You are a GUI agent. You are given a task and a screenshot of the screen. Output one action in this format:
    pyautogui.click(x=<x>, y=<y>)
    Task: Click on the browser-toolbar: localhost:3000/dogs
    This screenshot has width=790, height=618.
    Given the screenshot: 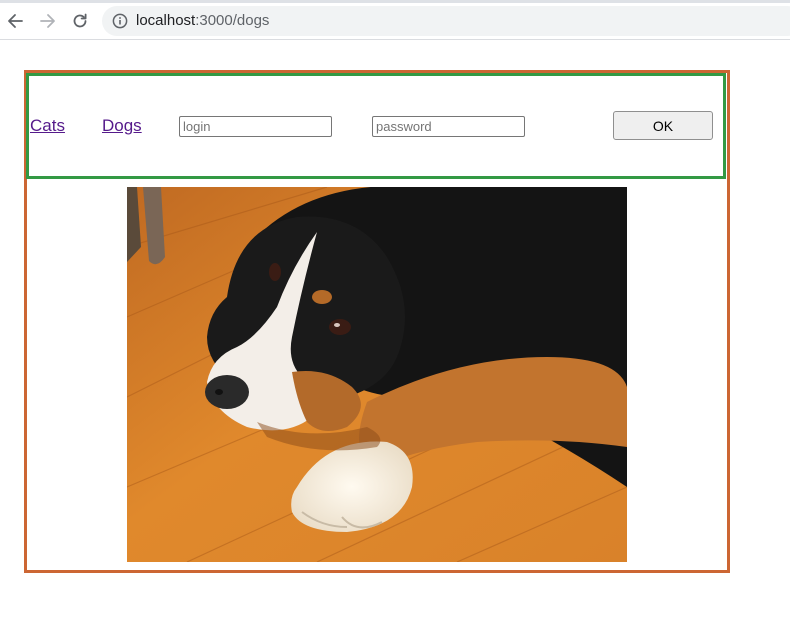 What is the action you would take?
    pyautogui.click(x=395, y=20)
    